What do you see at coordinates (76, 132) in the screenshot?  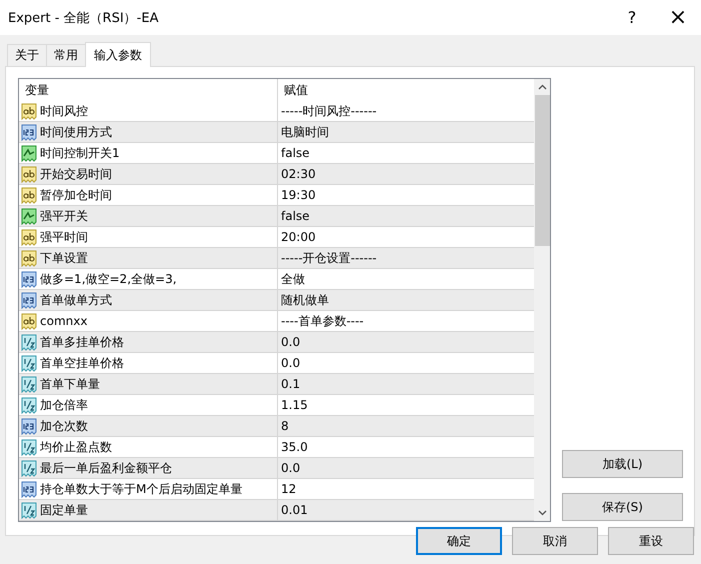 I see `parameter-name: 时间使用方式` at bounding box center [76, 132].